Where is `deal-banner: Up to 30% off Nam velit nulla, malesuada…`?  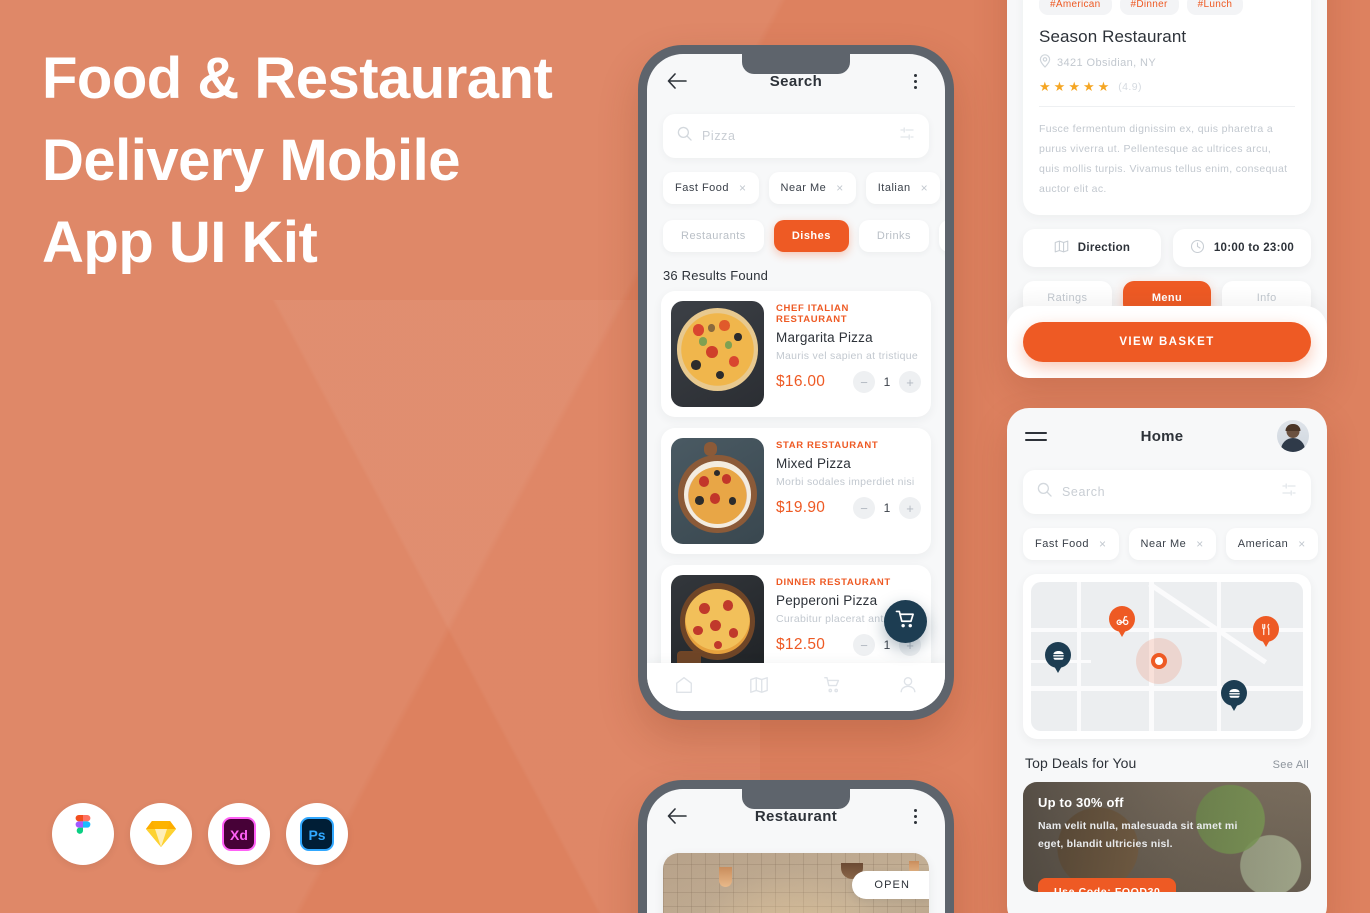 deal-banner: Up to 30% off Nam velit nulla, malesuada… is located at coordinates (1167, 837).